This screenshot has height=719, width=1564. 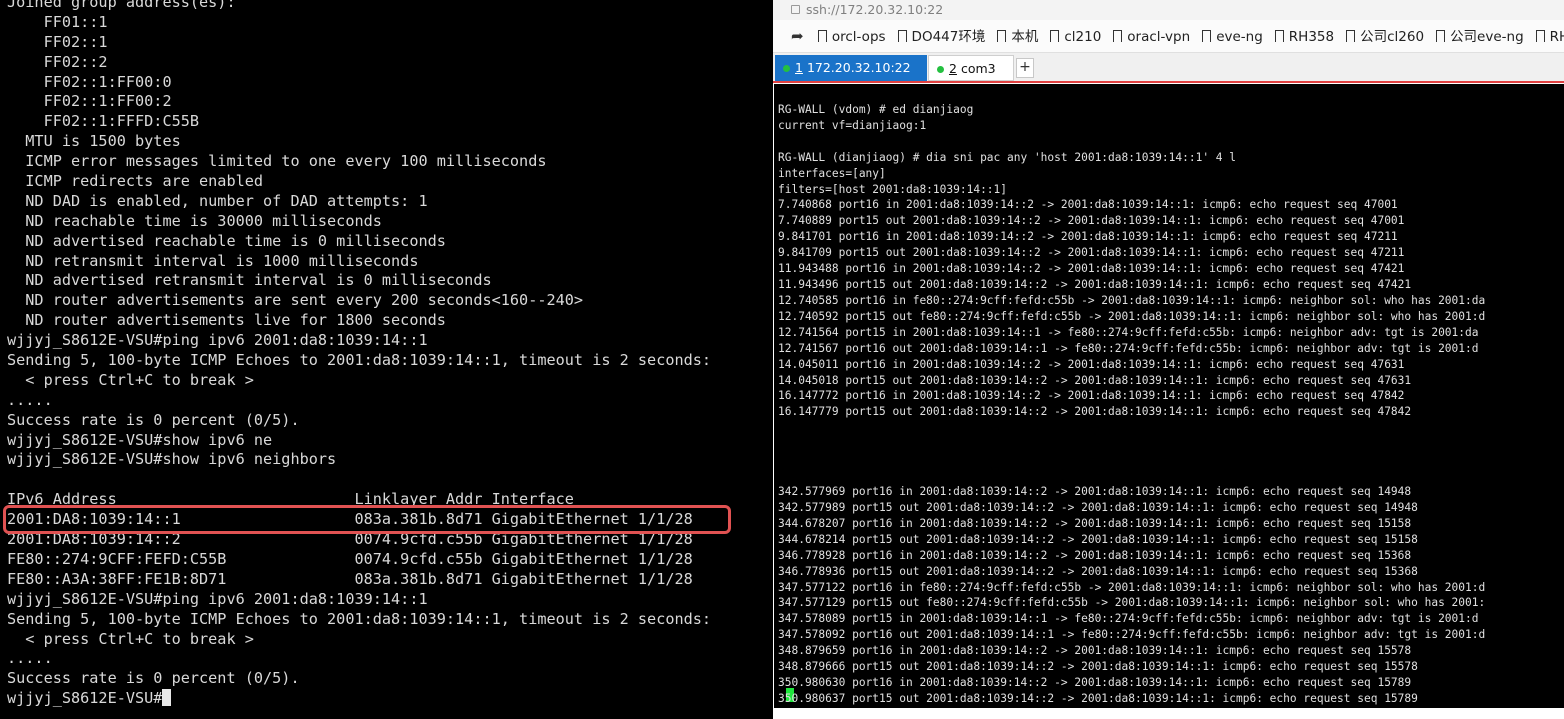 I want to click on window-bottom-edge, so click(x=1168, y=713).